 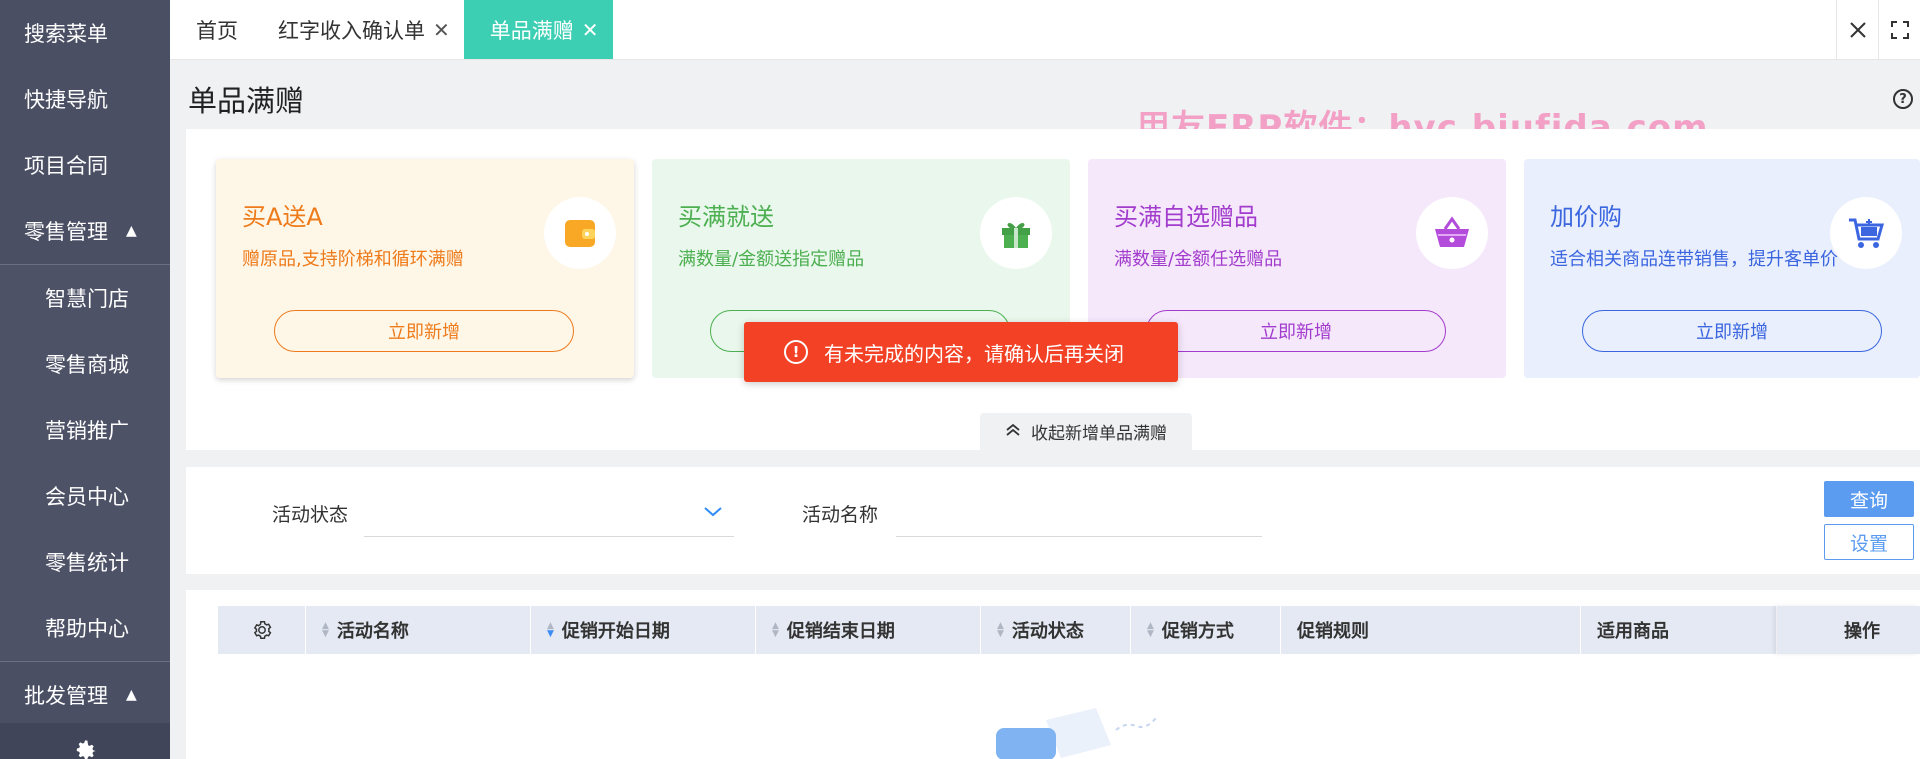 I want to click on sidebar-item-member-center: 会员中心, so click(x=85, y=496).